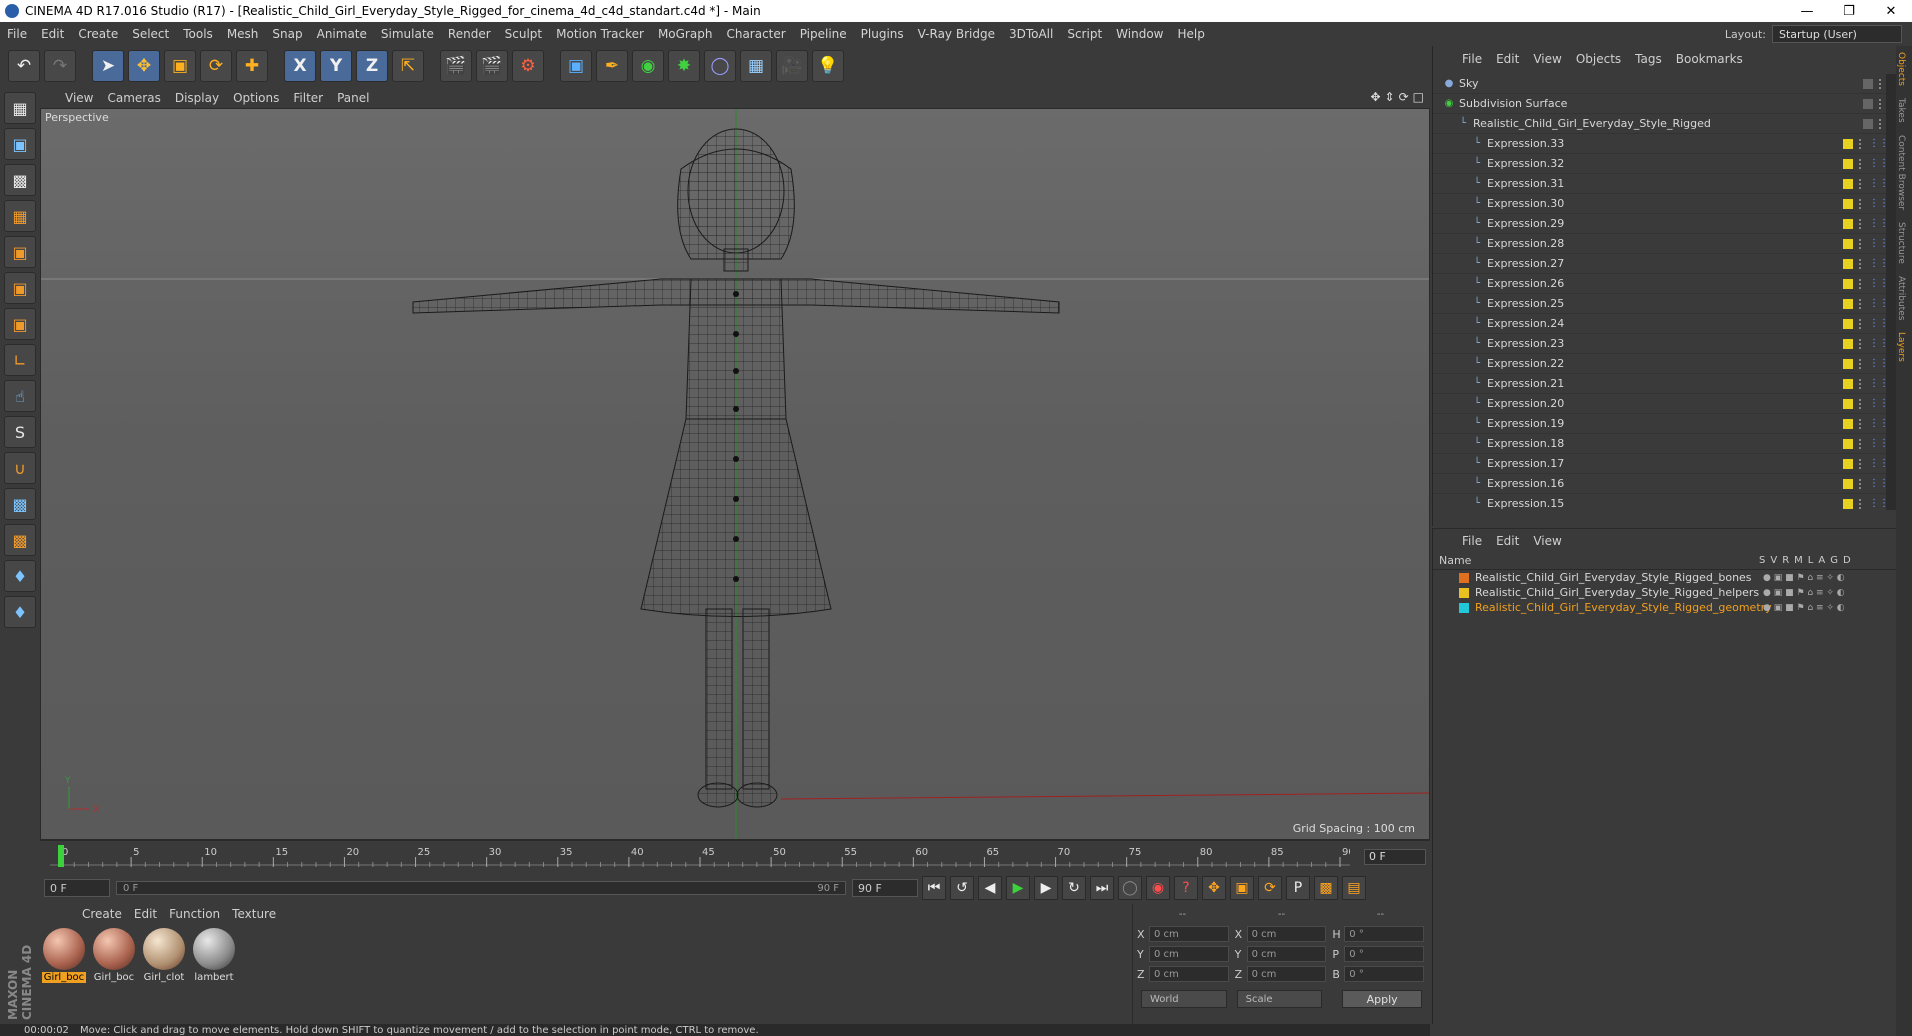 The image size is (1912, 1036). What do you see at coordinates (197, 98) in the screenshot?
I see `viewport-menu-display: Display` at bounding box center [197, 98].